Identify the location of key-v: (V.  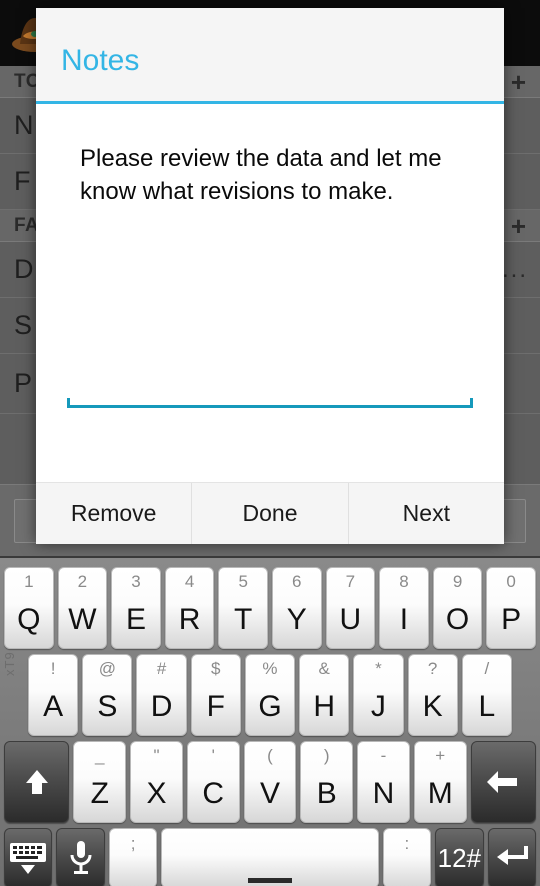
(270, 782).